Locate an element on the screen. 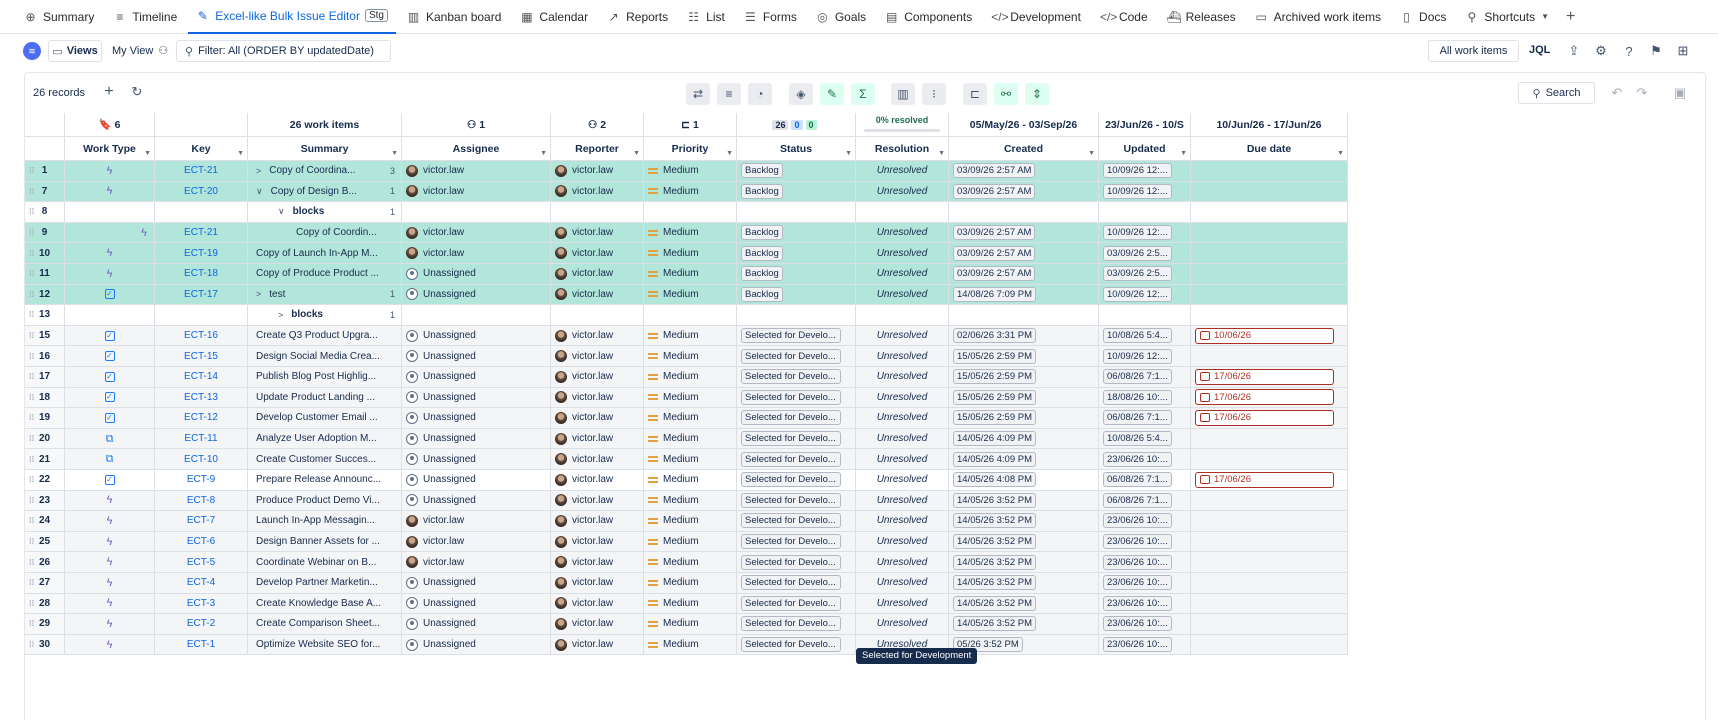 The height and width of the screenshot is (720, 1718). jql-button: JQL is located at coordinates (1539, 50).